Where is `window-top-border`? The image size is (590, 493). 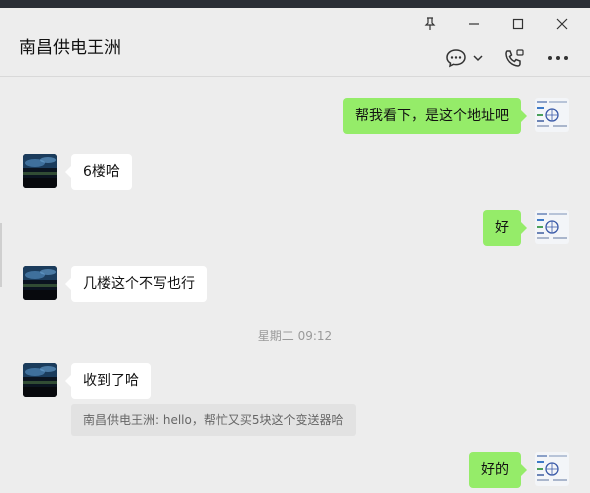 window-top-border is located at coordinates (295, 4).